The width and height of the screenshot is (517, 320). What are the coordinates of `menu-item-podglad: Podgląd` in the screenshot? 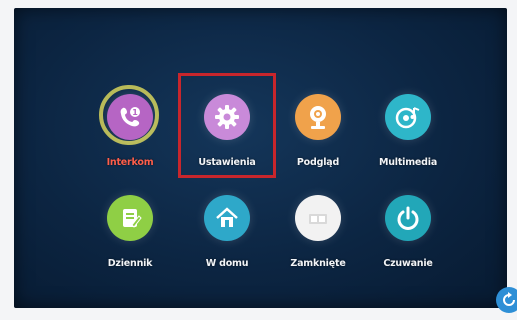 It's located at (318, 134).